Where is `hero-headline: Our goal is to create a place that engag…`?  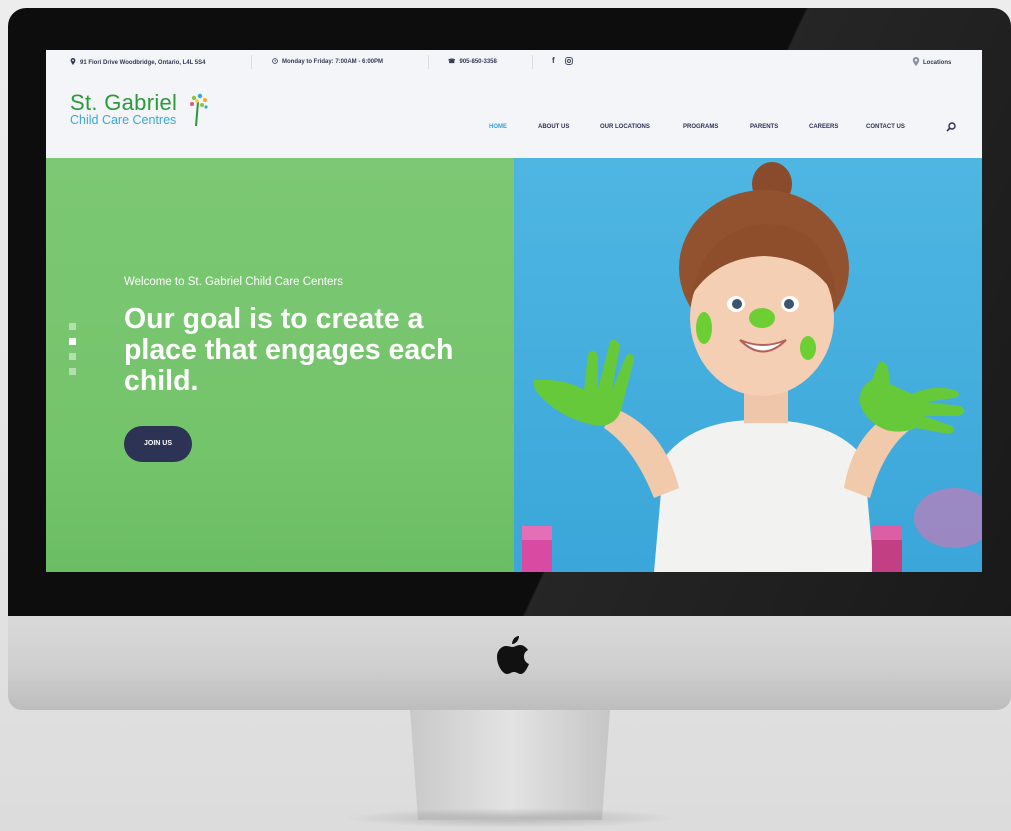 hero-headline: Our goal is to create a place that engag… is located at coordinates (289, 350).